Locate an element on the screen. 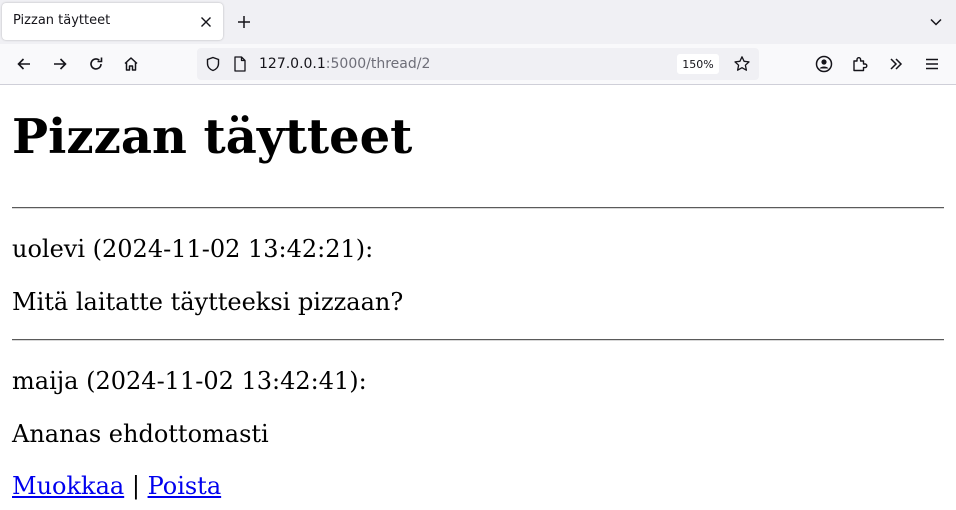 The height and width of the screenshot is (510, 956). page-title: Pizzan täytteet is located at coordinates (212, 137).